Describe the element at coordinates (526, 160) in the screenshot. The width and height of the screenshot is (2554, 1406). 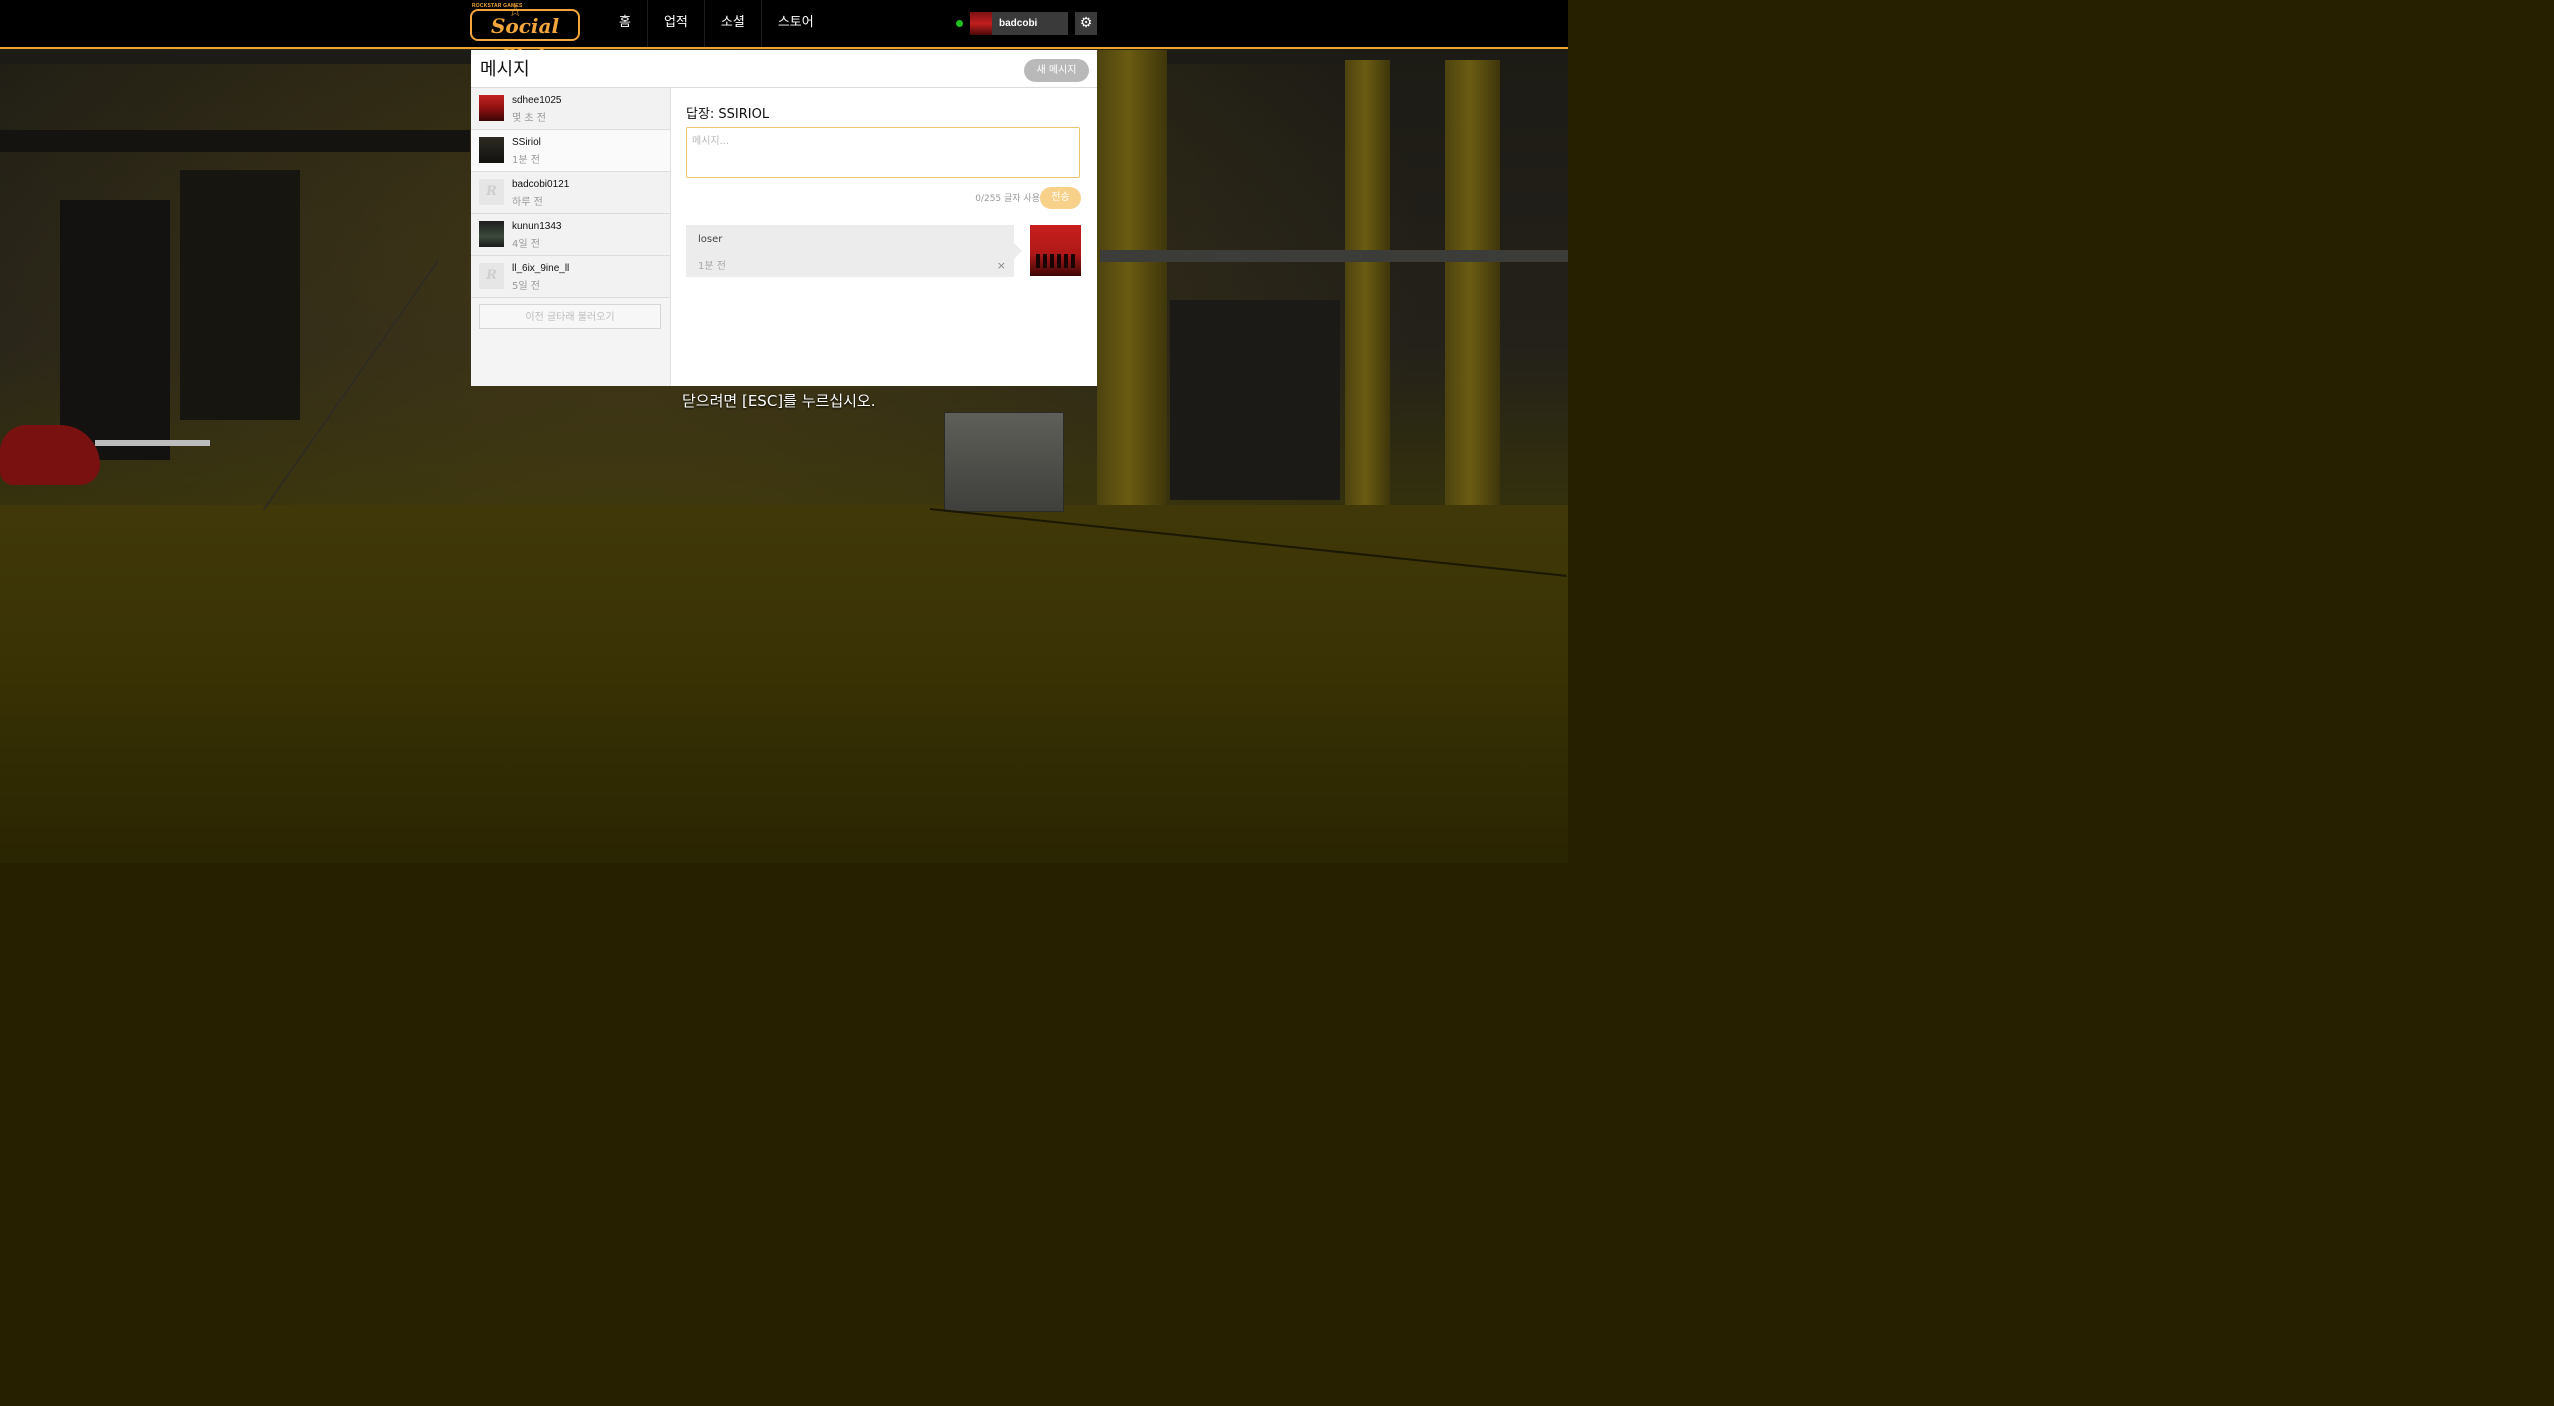
I see `conversation-time: 1분 전` at that location.